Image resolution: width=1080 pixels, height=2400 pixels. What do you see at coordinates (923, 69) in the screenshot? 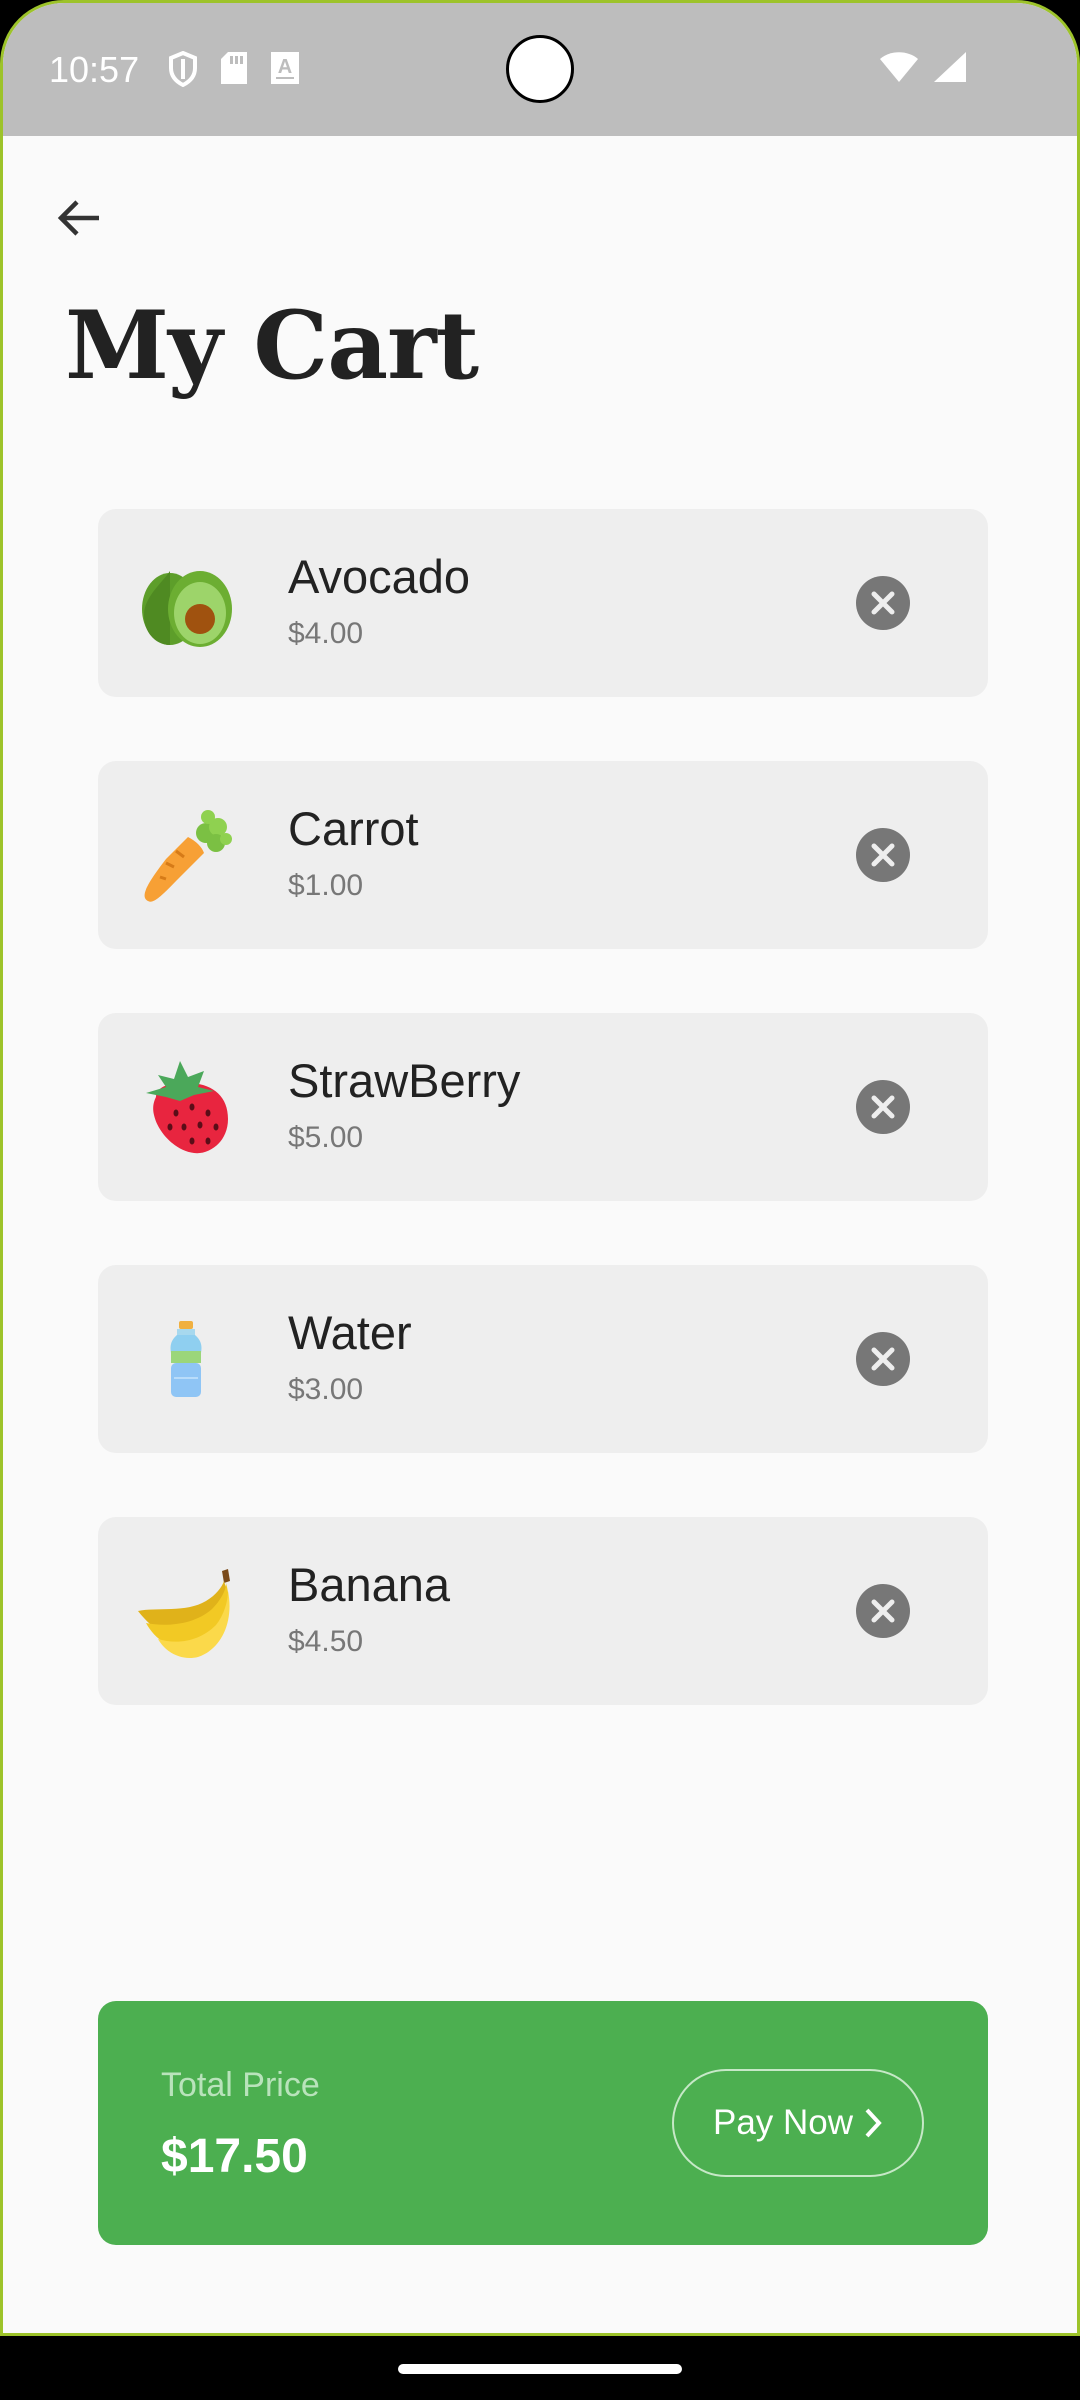
I see `status-icons-right` at bounding box center [923, 69].